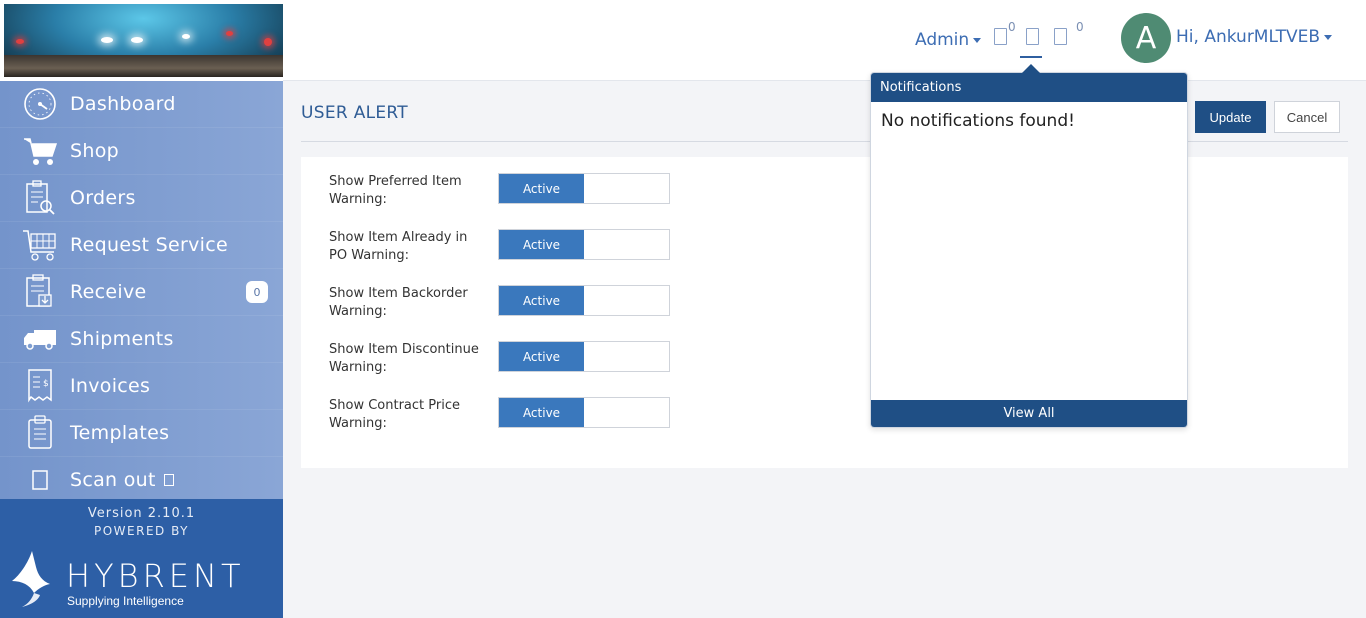 This screenshot has height=618, width=1366. Describe the element at coordinates (398, 246) in the screenshot. I see `setting-label: Show Item Already in PO Warning:` at that location.